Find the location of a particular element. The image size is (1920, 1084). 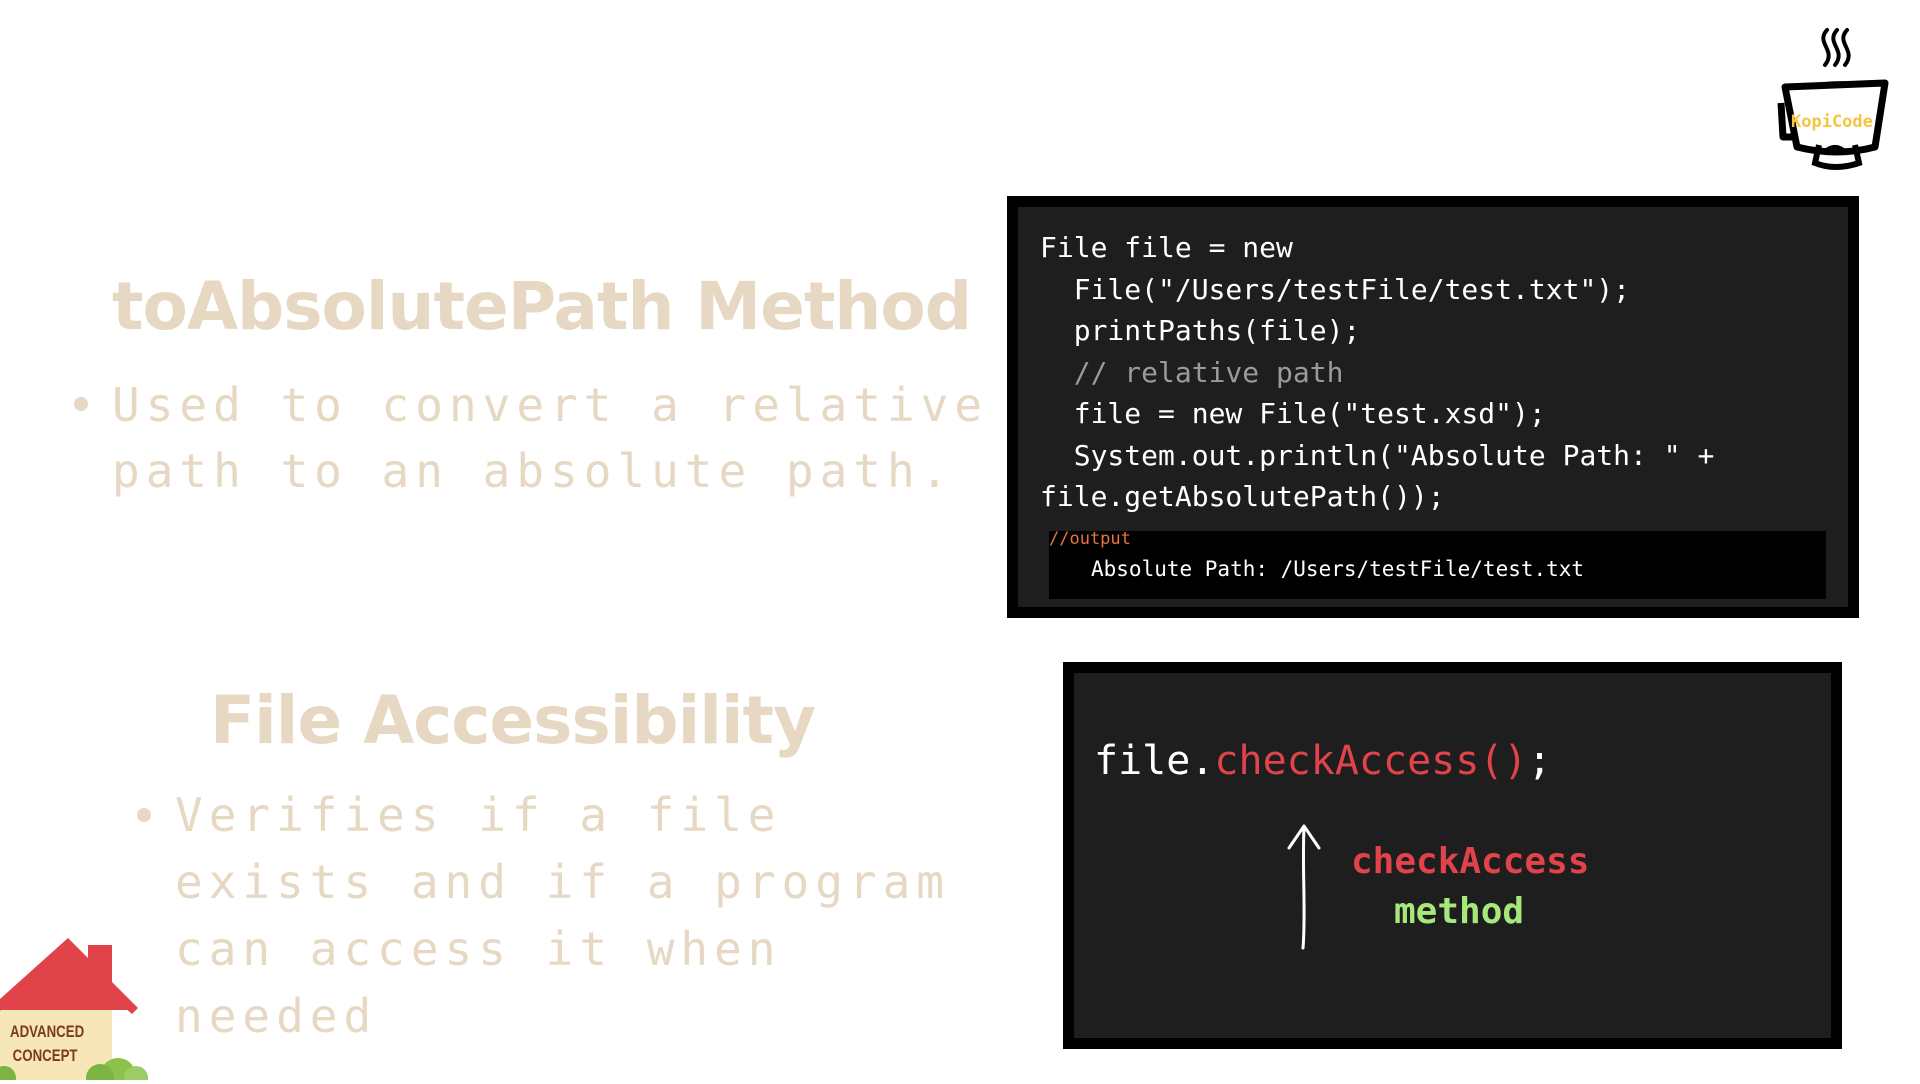

output-box: Absolute Path: /Users/testFile/test.txt is located at coordinates (1437, 565).